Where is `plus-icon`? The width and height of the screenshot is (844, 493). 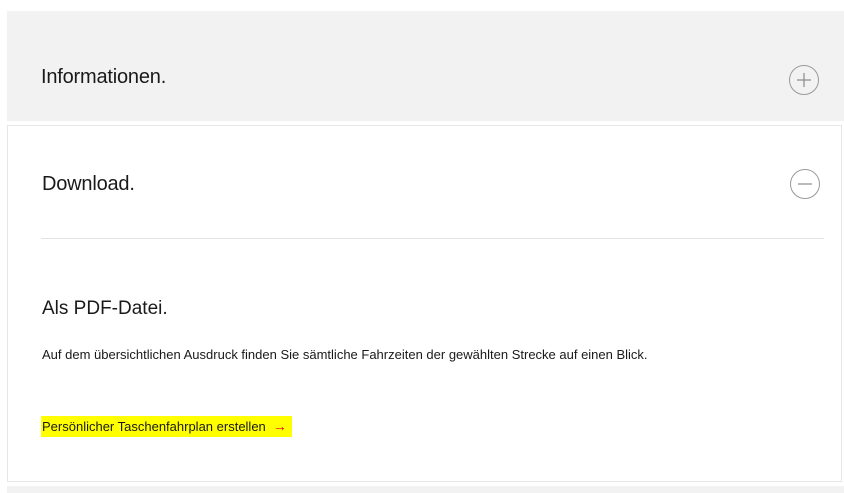 plus-icon is located at coordinates (804, 80).